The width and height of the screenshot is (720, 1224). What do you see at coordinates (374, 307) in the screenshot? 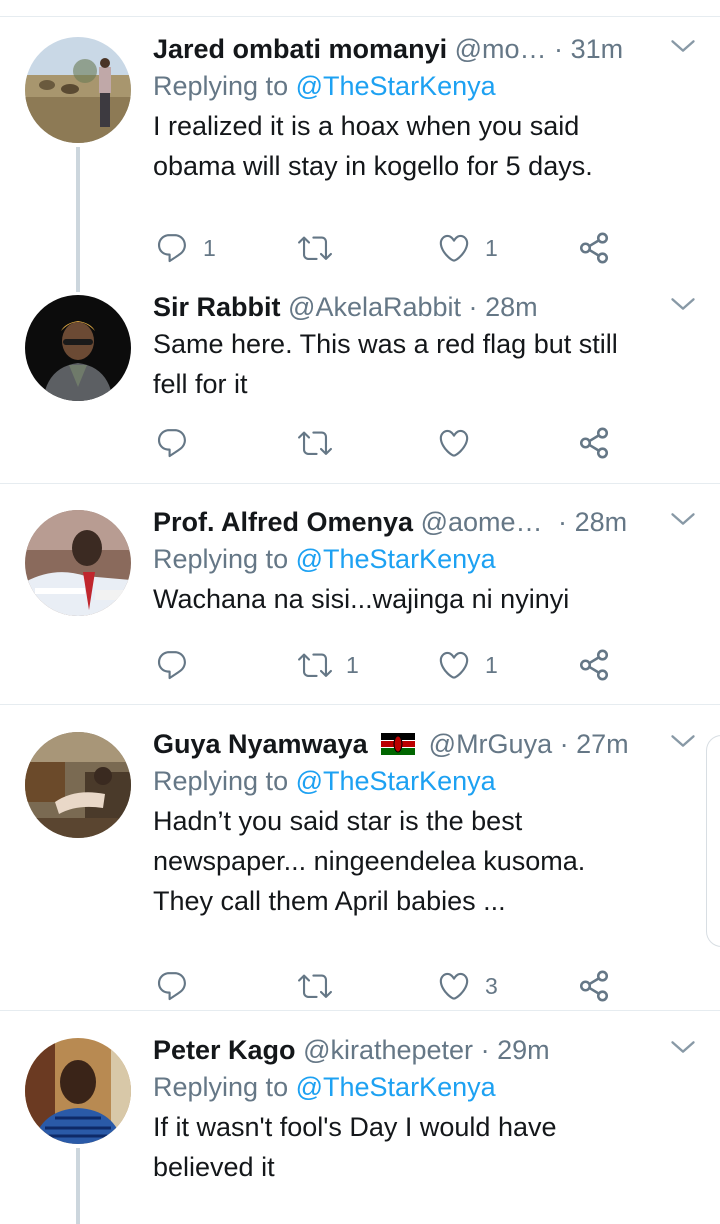
I see `user-handle: @AkelaRabbit` at bounding box center [374, 307].